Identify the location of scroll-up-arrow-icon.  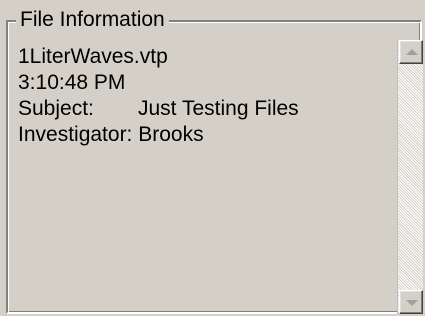
(412, 52).